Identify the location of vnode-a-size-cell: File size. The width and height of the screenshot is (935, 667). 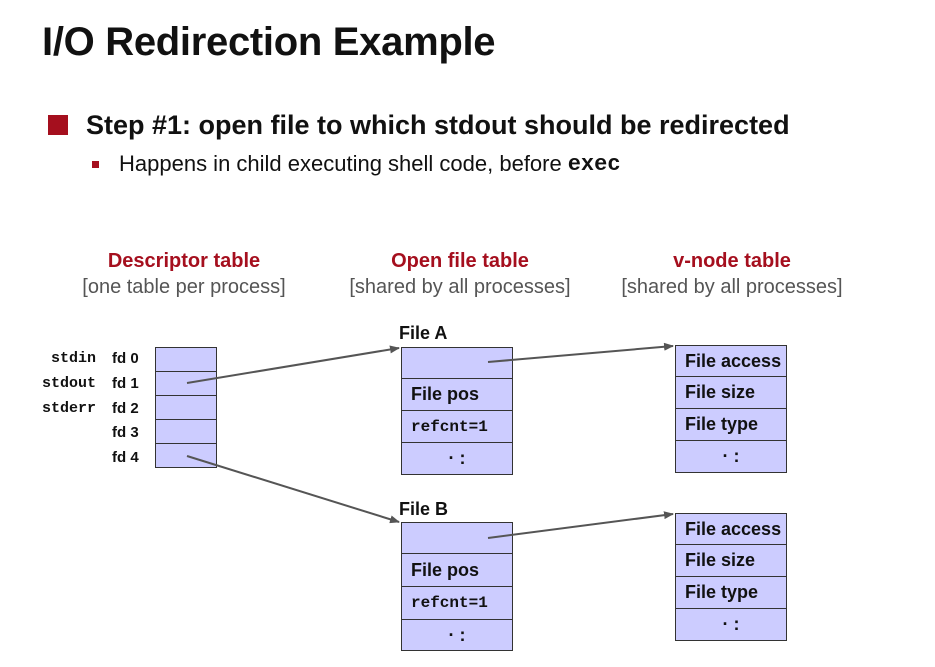
(731, 392).